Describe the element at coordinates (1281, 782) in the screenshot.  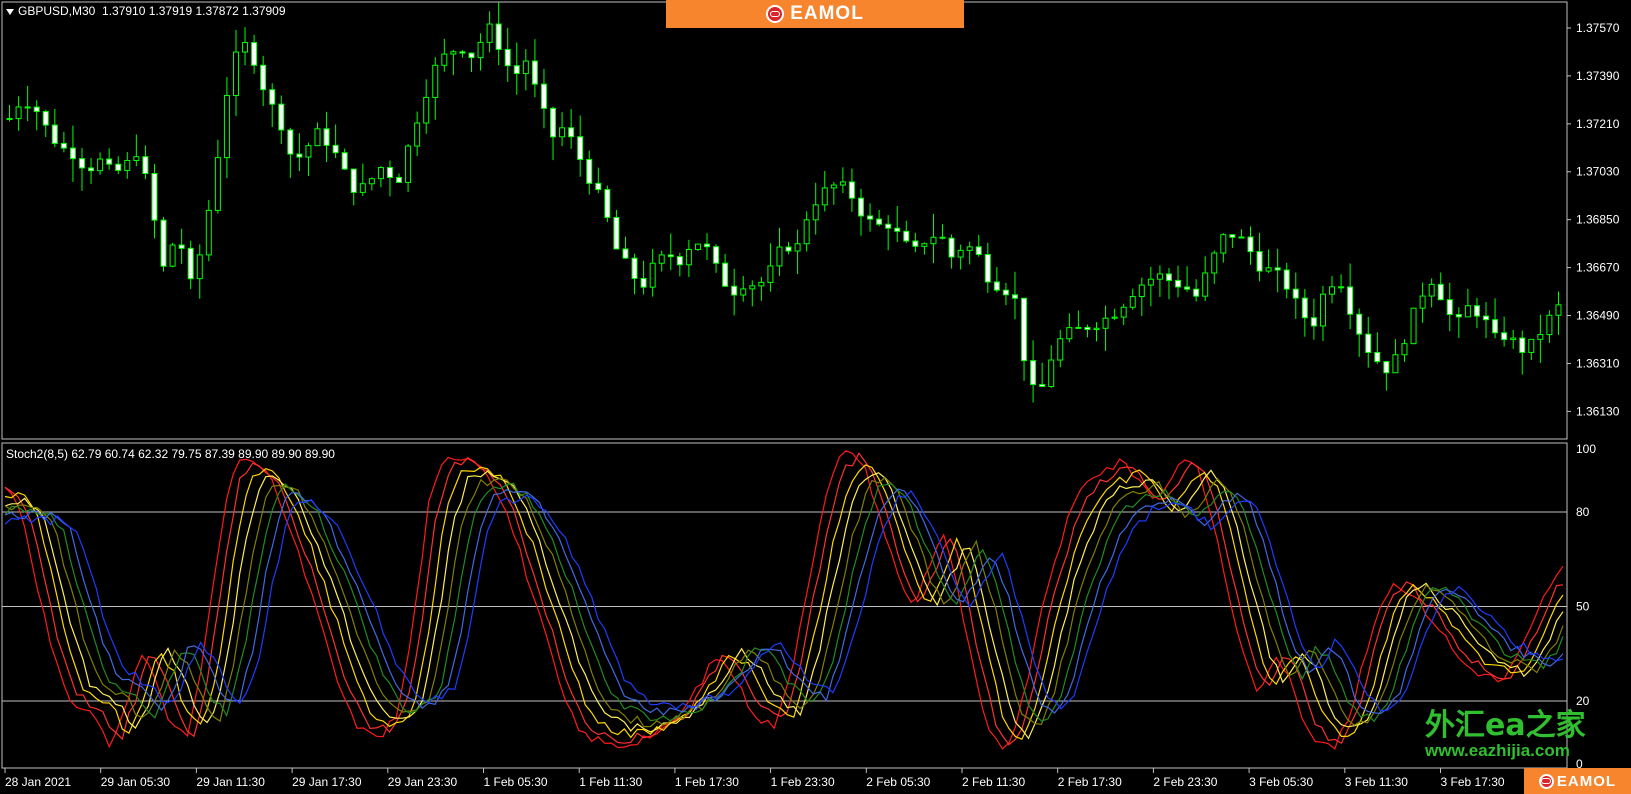
I see `time-tick-label: 3 Feb 05:30` at that location.